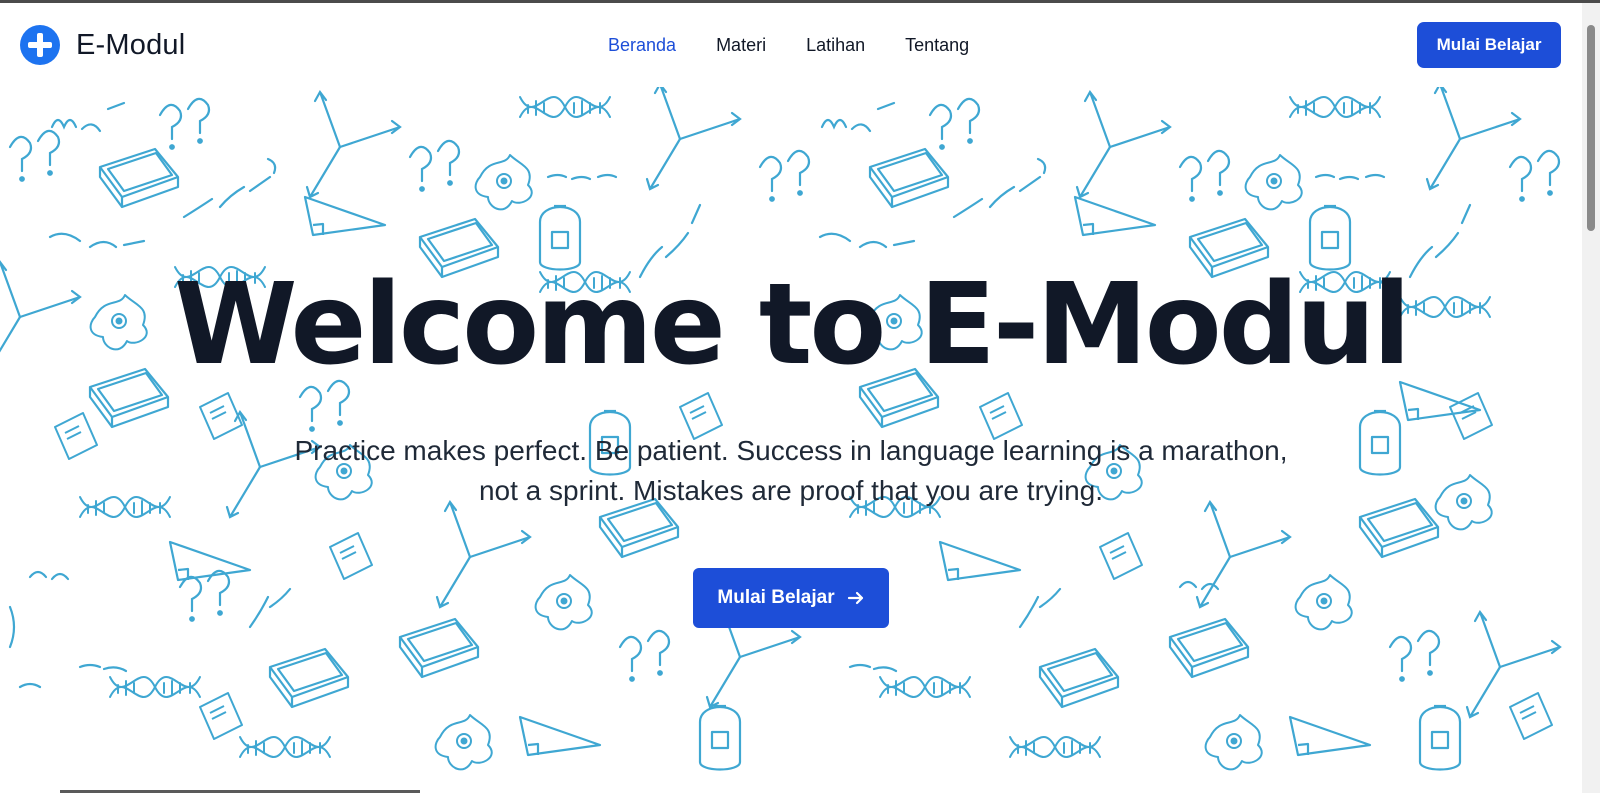 Image resolution: width=1600 pixels, height=793 pixels. I want to click on nav-link-tentang: Tentang, so click(937, 45).